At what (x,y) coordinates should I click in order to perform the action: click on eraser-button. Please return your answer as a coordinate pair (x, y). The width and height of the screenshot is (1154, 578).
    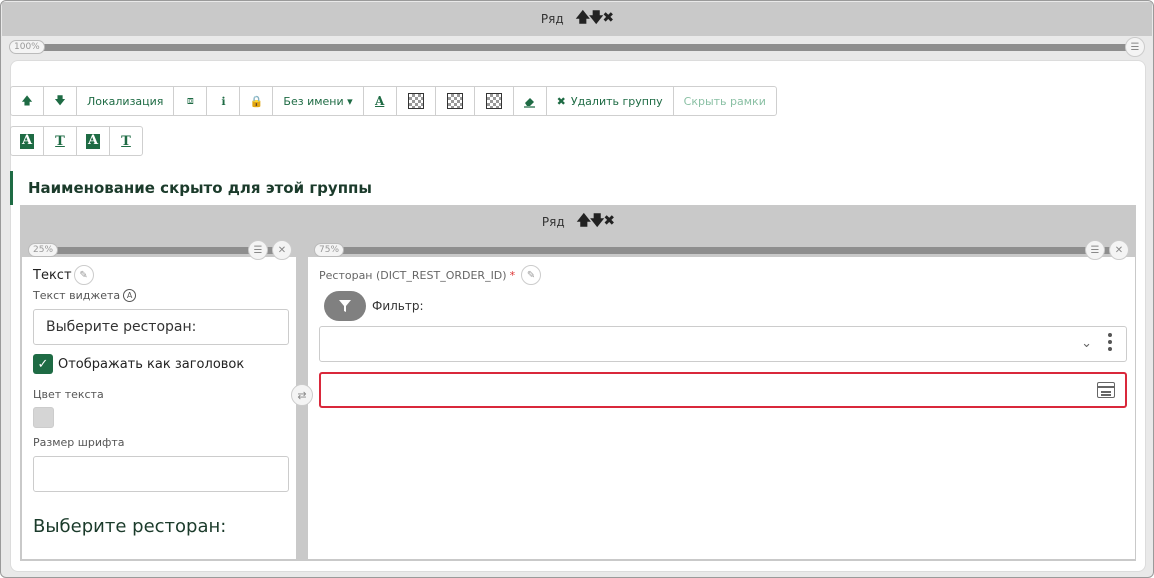
    Looking at the image, I should click on (529, 101).